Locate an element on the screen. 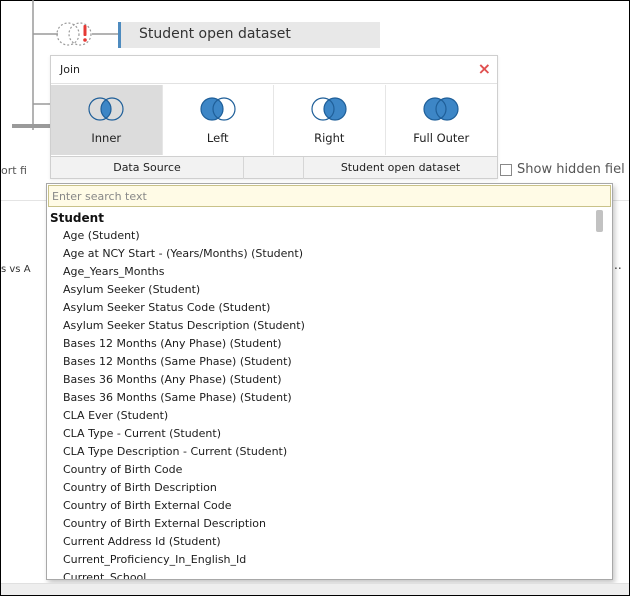 Image resolution: width=630 pixels, height=596 pixels. list-item: Current_Proficiency_In_English_Id is located at coordinates (319, 560).